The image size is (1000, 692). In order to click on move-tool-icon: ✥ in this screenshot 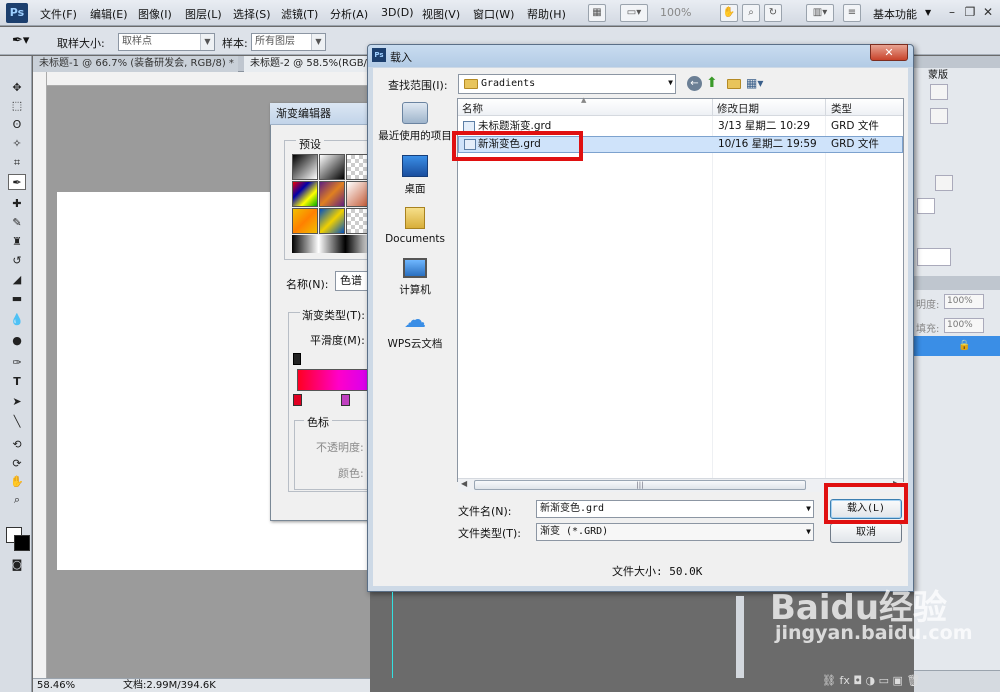, I will do `click(17, 88)`.